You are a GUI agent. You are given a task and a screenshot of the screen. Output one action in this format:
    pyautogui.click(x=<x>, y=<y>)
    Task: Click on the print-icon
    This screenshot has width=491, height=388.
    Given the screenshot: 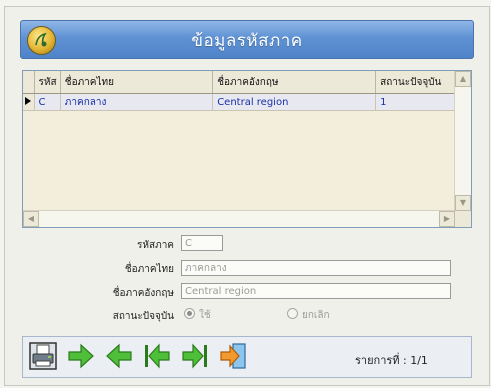 What is the action you would take?
    pyautogui.click(x=43, y=356)
    